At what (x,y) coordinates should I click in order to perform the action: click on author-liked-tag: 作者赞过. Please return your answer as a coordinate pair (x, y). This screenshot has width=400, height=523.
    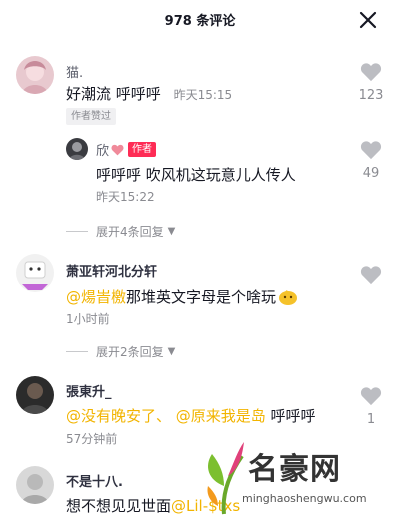
    Looking at the image, I should click on (91, 116).